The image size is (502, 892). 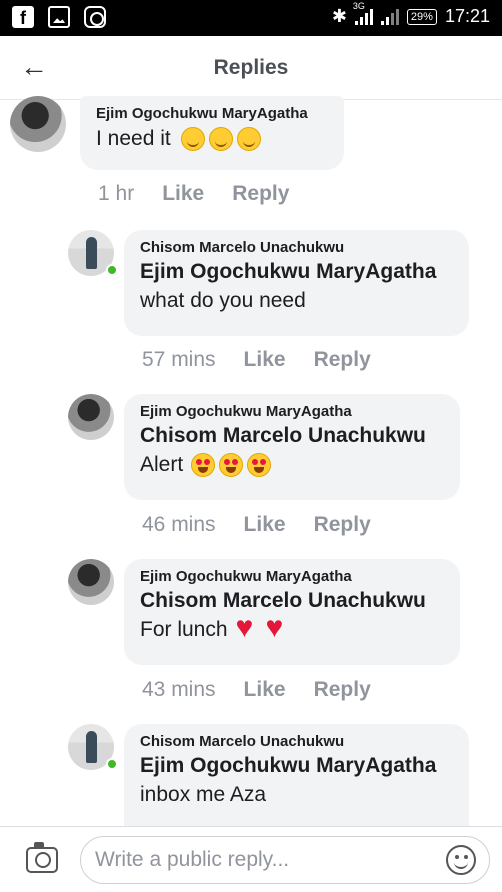 I want to click on comment-actions: 46 mins Like Reply, so click(x=256, y=525).